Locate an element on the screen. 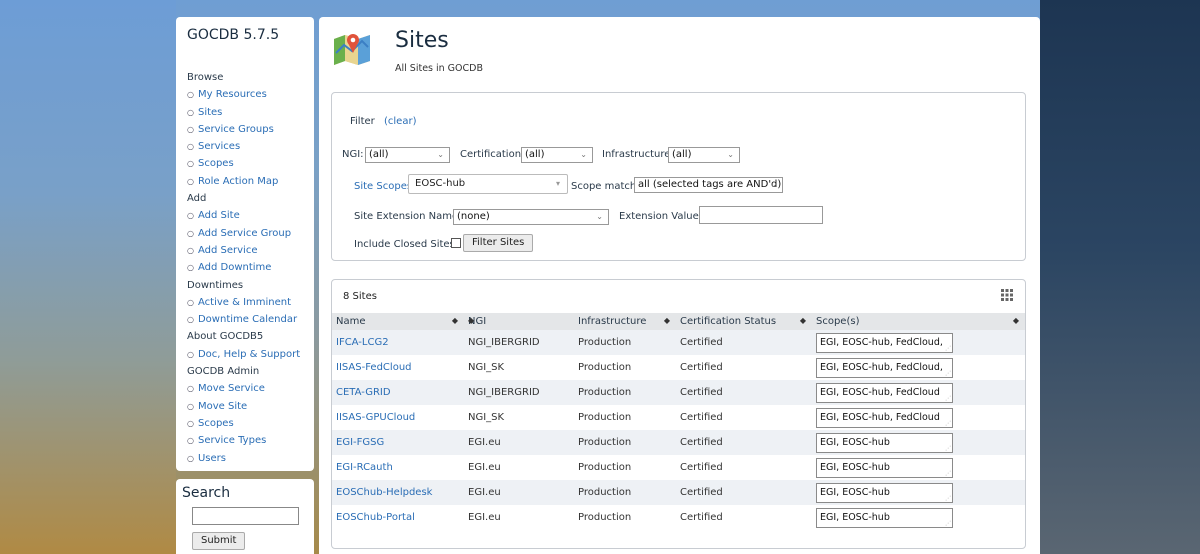 This screenshot has height=554, width=1200. sidebar-item: ○ Add Service is located at coordinates (245, 250).